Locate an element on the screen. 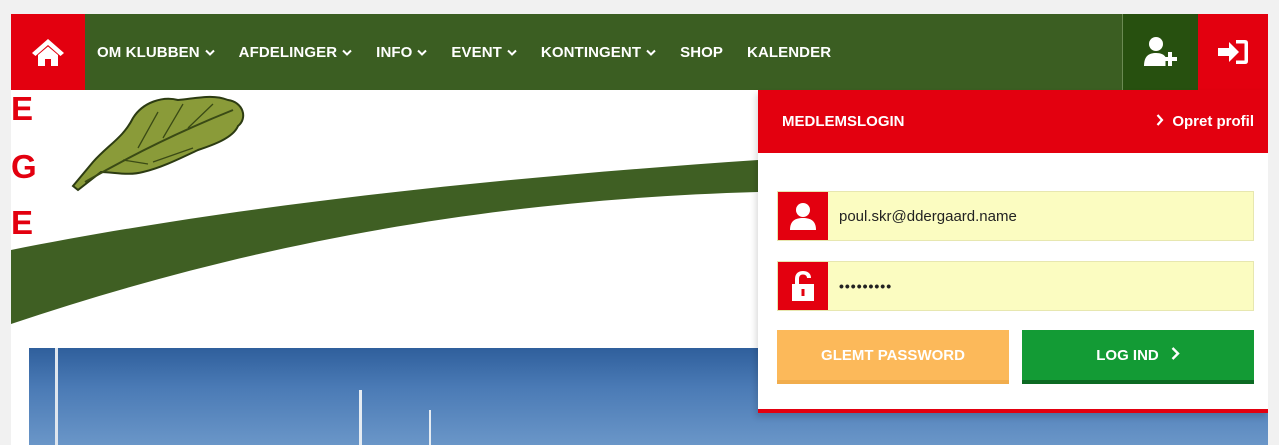 The width and height of the screenshot is (1279, 445). nav-item-kalender: KALENDER is located at coordinates (789, 52).